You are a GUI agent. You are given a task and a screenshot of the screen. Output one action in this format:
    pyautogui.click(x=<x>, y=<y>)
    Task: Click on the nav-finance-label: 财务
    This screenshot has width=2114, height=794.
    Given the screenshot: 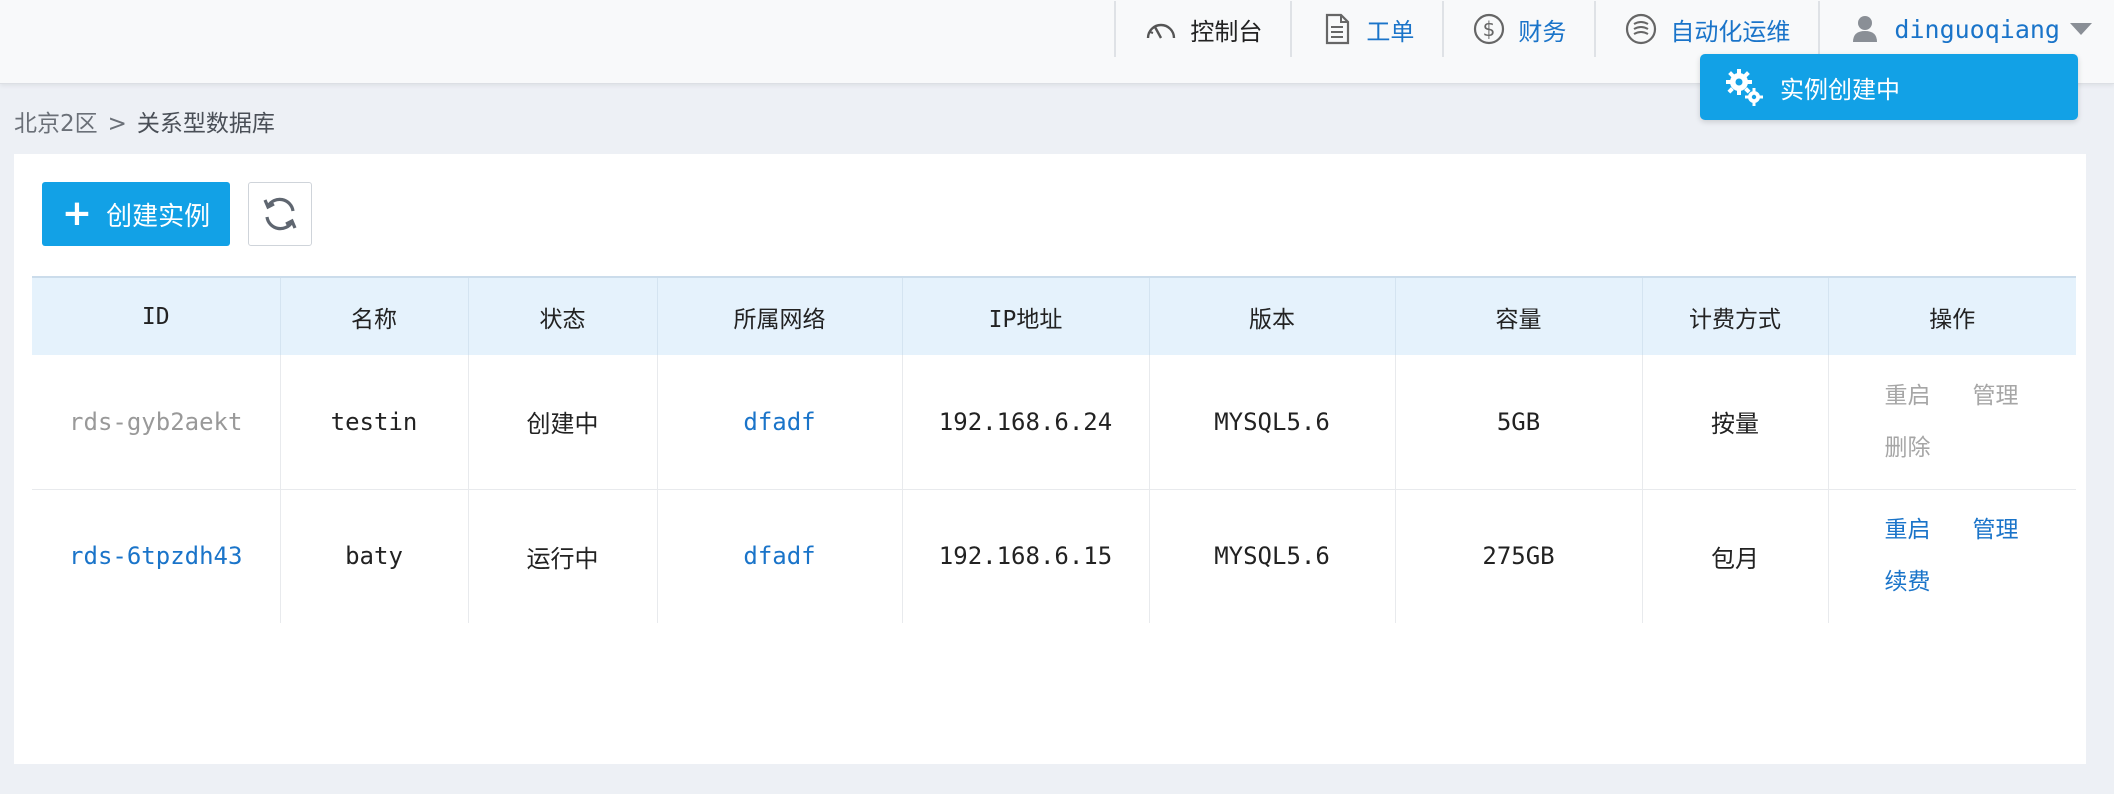 What is the action you would take?
    pyautogui.click(x=1542, y=31)
    